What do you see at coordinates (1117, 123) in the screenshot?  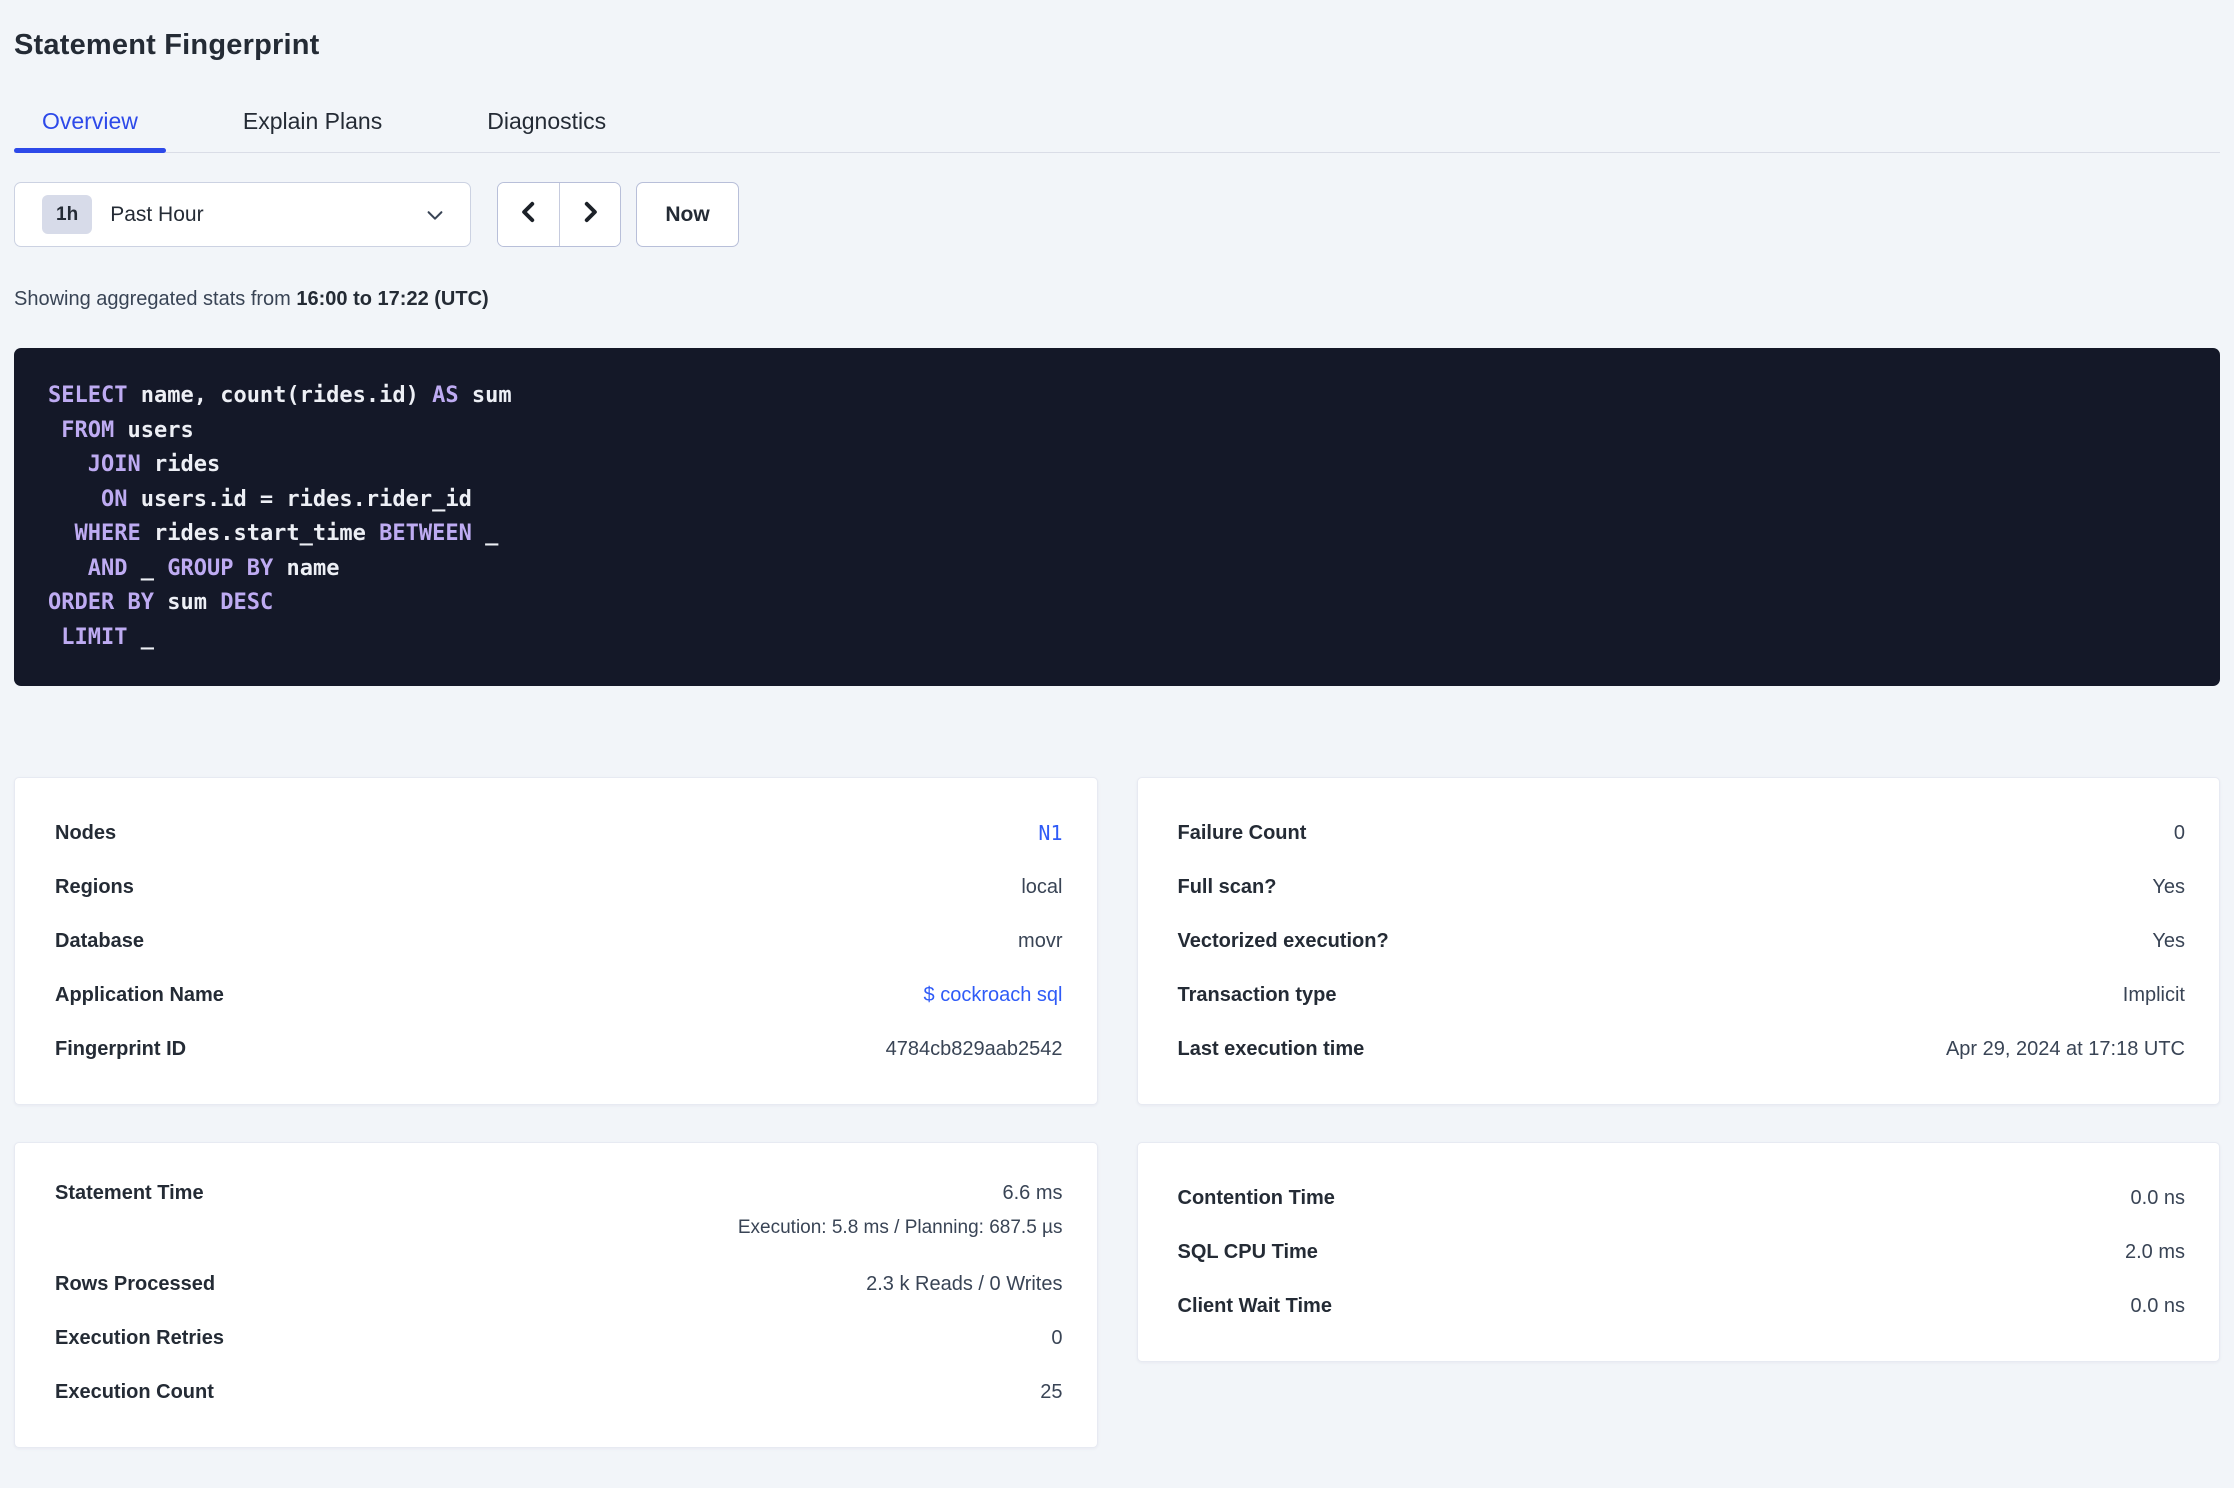 I see `tab-bar: Overview Explain Plans Diagnostics` at bounding box center [1117, 123].